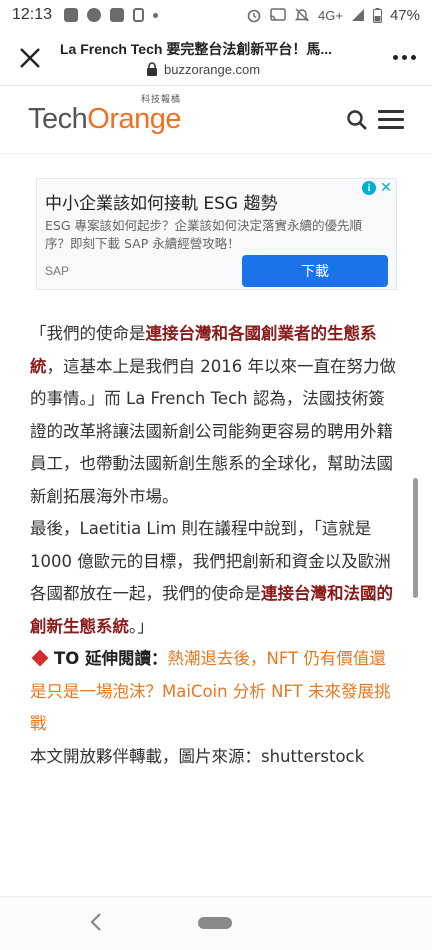 This screenshot has height=950, width=432. I want to click on paragraph: 本文開放夥伴轉載，圖片來源：shutterstock, so click(197, 756).